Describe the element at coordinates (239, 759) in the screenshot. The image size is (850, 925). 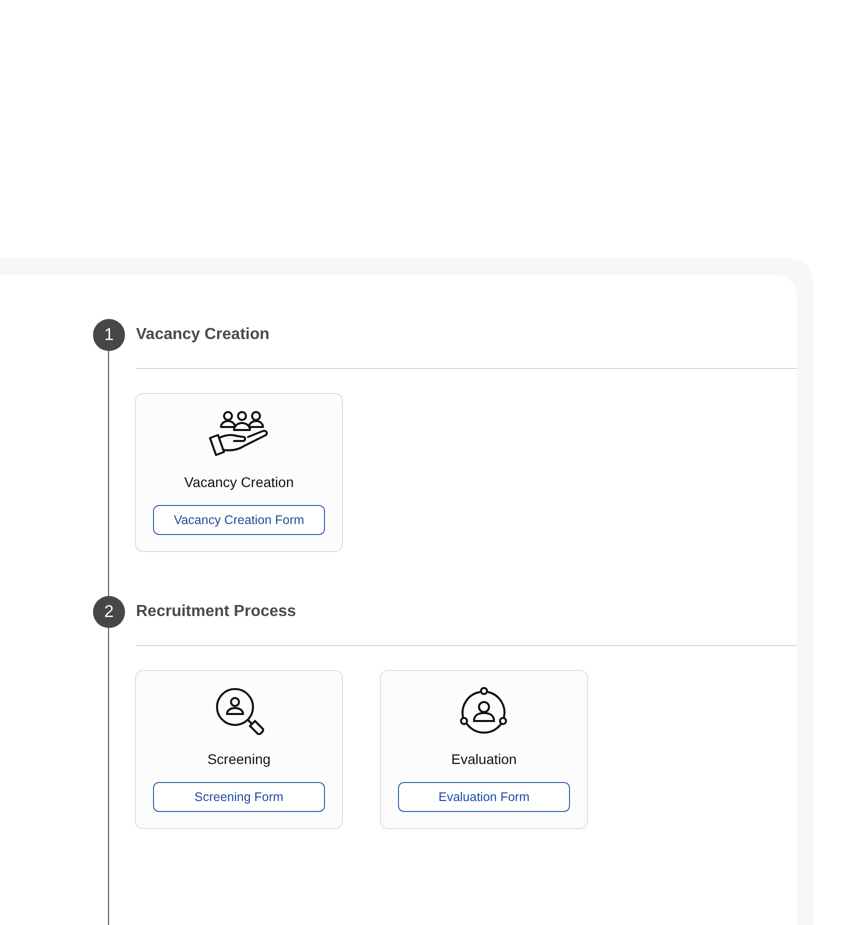
I see `card-title: Screening` at that location.